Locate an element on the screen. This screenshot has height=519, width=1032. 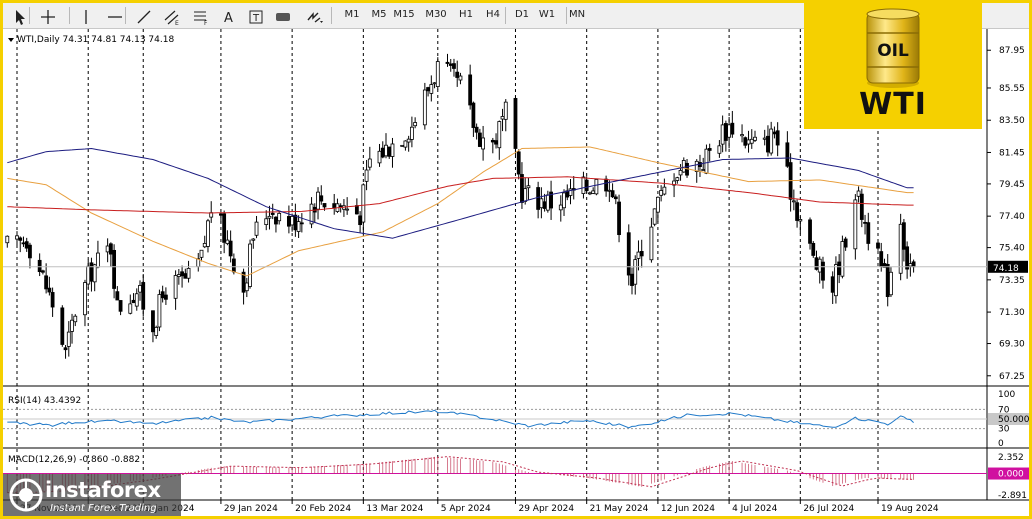
timeframe-w1: W1 is located at coordinates (547, 15).